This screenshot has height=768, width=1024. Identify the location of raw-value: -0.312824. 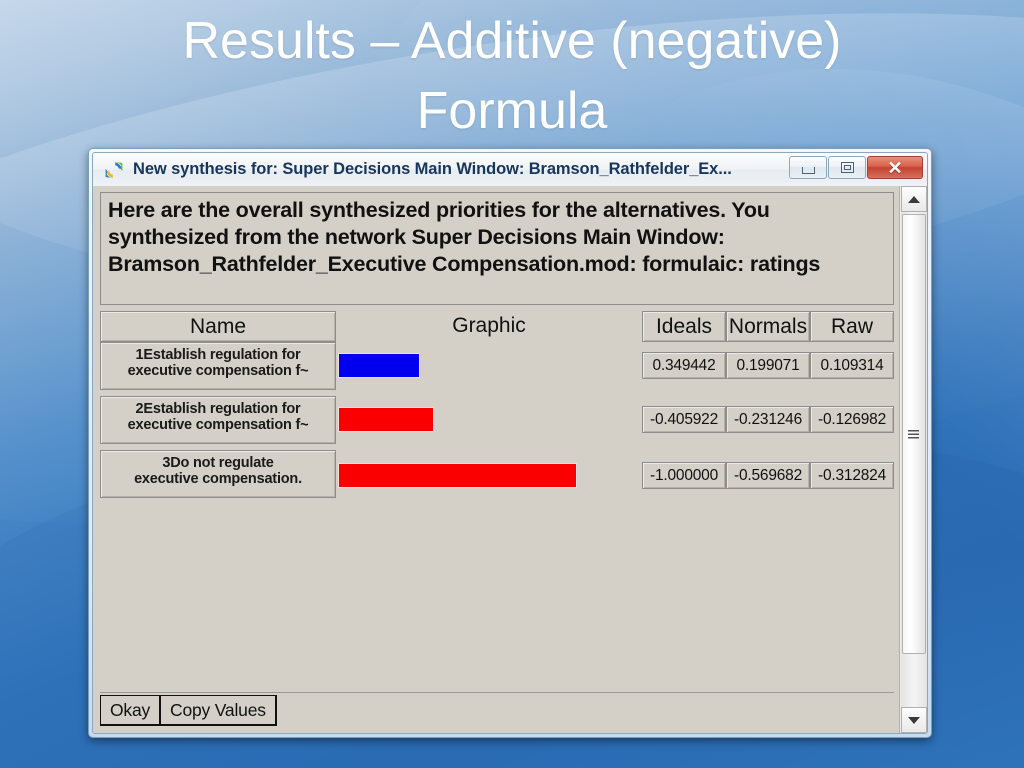
(852, 475).